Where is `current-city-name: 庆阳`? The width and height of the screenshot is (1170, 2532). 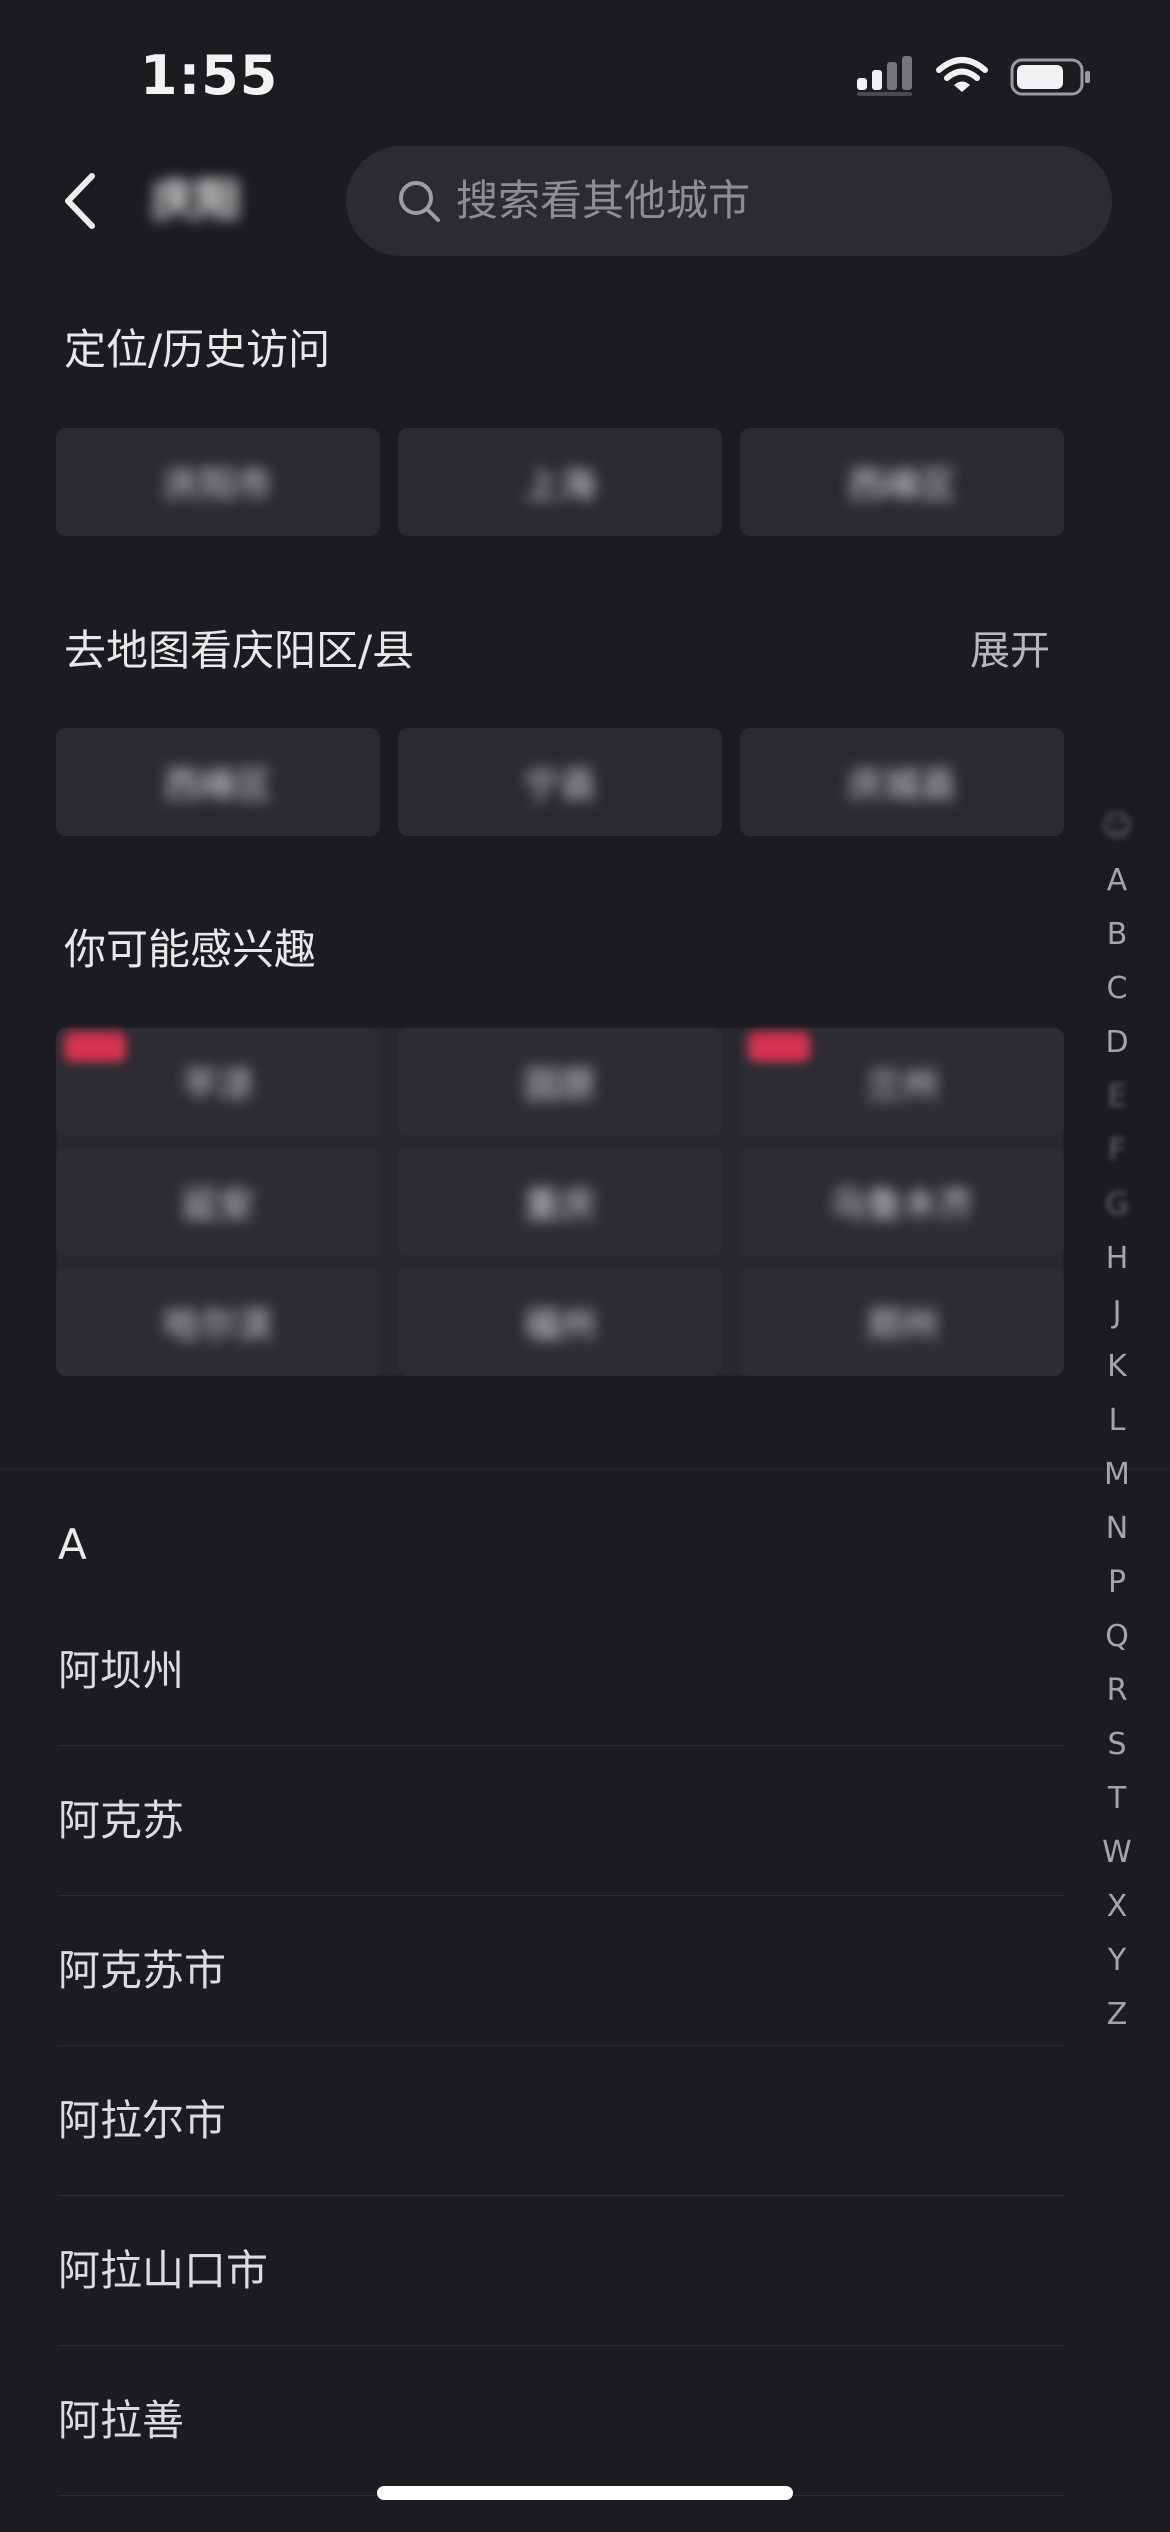
current-city-name: 庆阳 is located at coordinates (196, 200).